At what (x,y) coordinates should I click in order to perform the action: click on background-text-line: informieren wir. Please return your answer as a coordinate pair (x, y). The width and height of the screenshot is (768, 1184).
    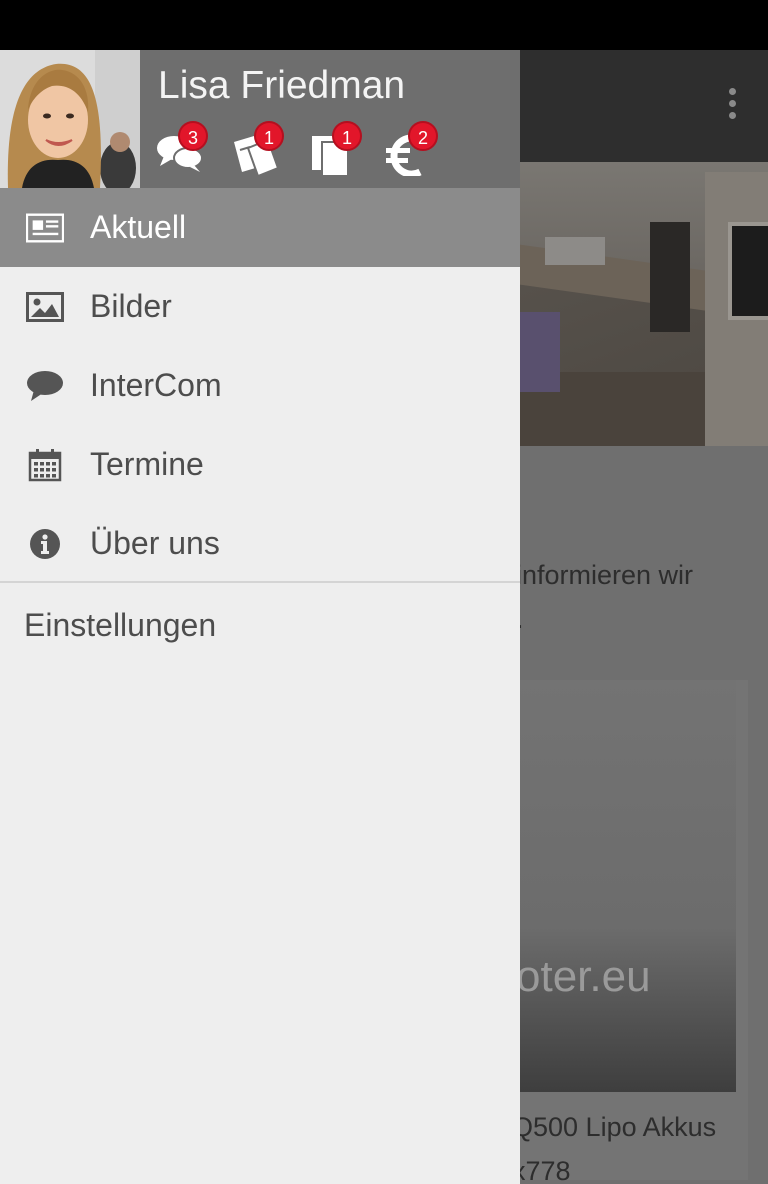
    Looking at the image, I should click on (605, 575).